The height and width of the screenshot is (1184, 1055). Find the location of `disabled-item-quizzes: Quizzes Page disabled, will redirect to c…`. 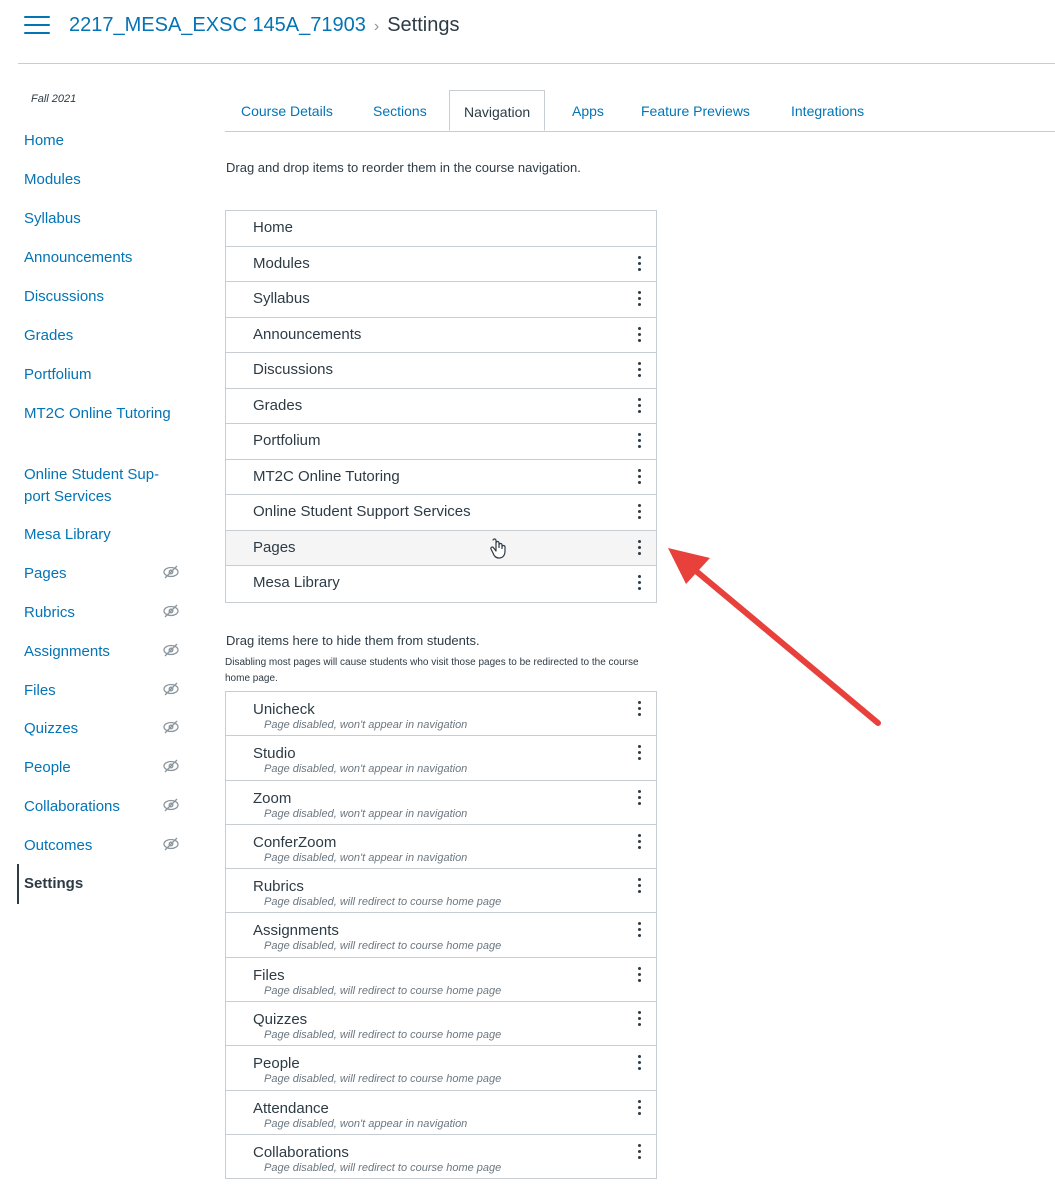

disabled-item-quizzes: Quizzes Page disabled, will redirect to c… is located at coordinates (441, 1024).